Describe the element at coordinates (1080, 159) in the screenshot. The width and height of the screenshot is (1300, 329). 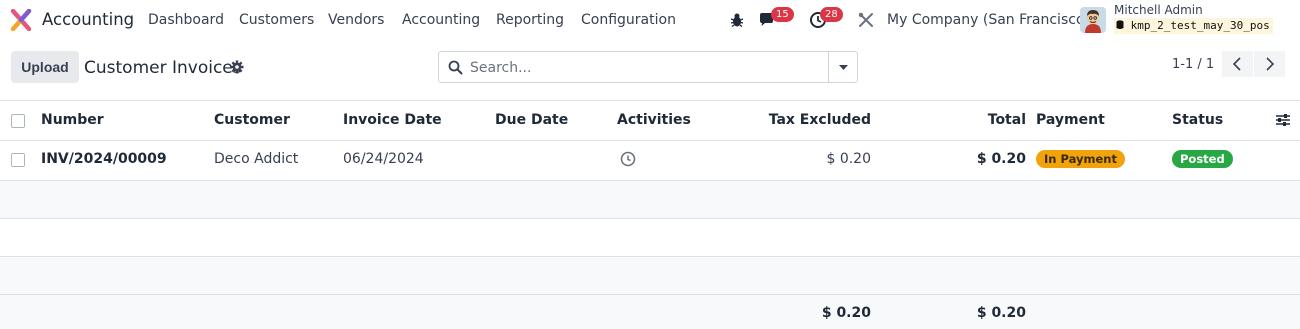
I see `payment-status-badge: In Payment` at that location.